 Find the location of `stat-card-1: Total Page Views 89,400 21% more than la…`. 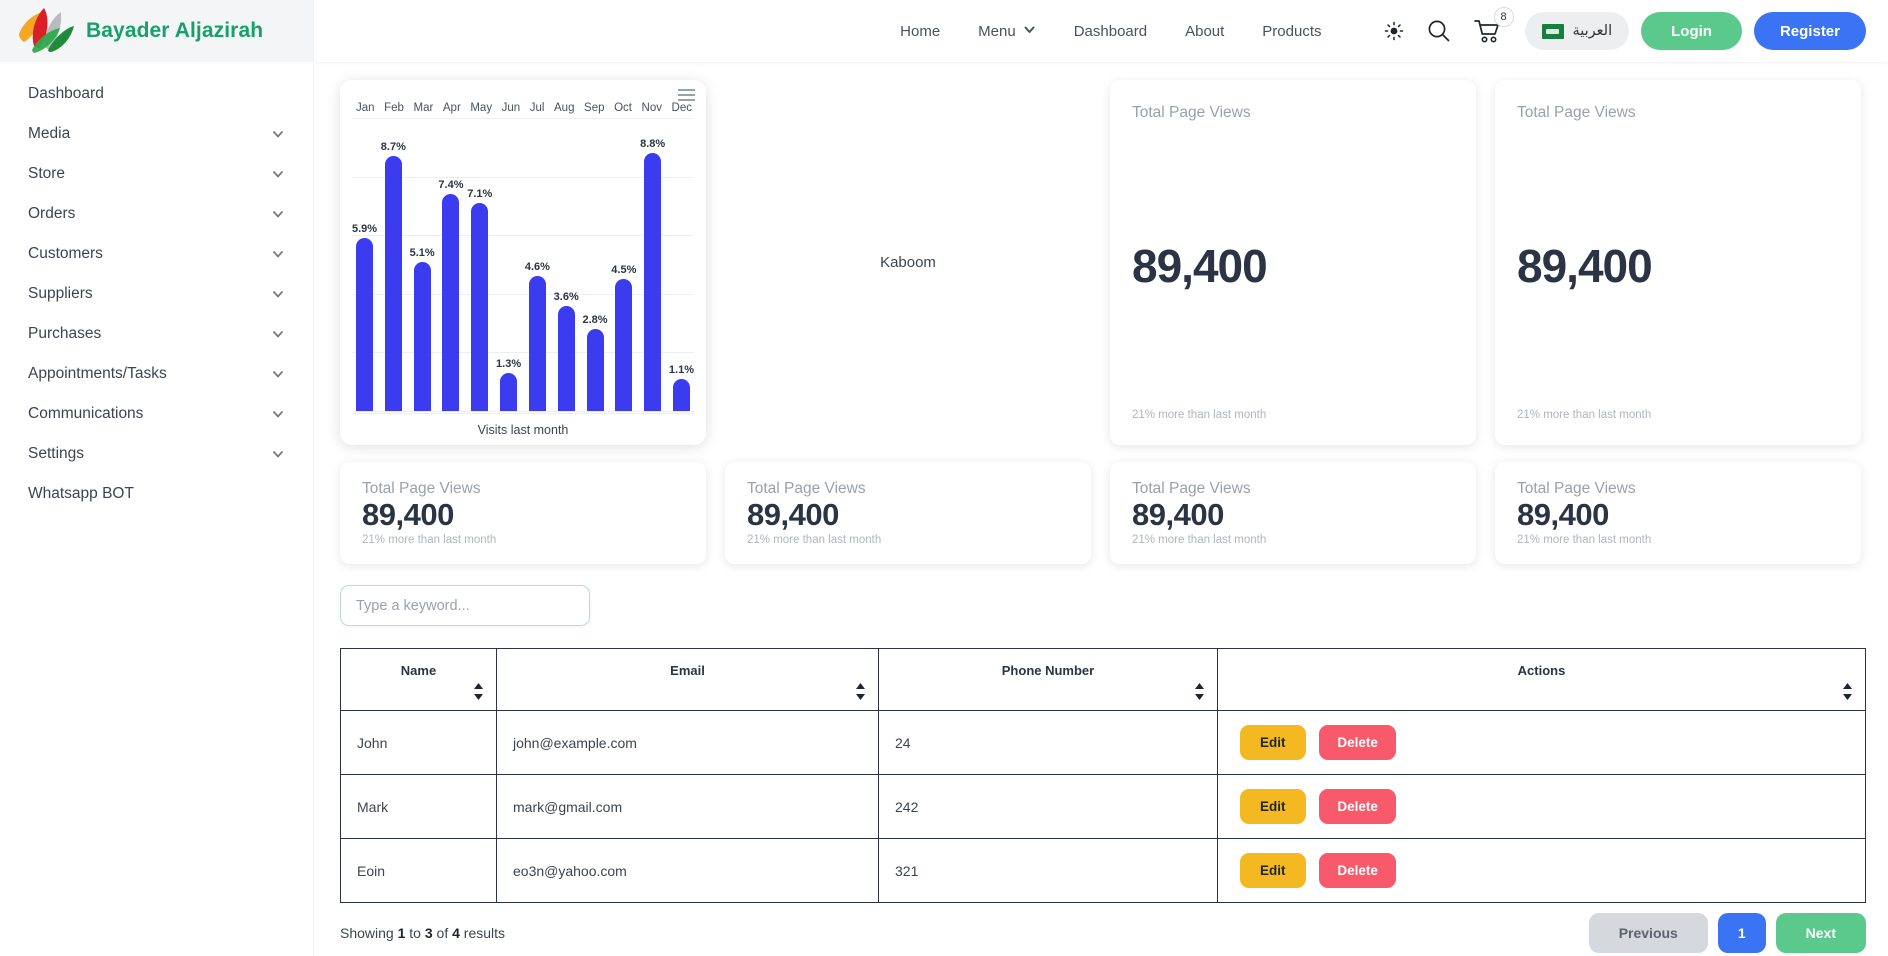

stat-card-1: Total Page Views 89,400 21% more than la… is located at coordinates (523, 513).